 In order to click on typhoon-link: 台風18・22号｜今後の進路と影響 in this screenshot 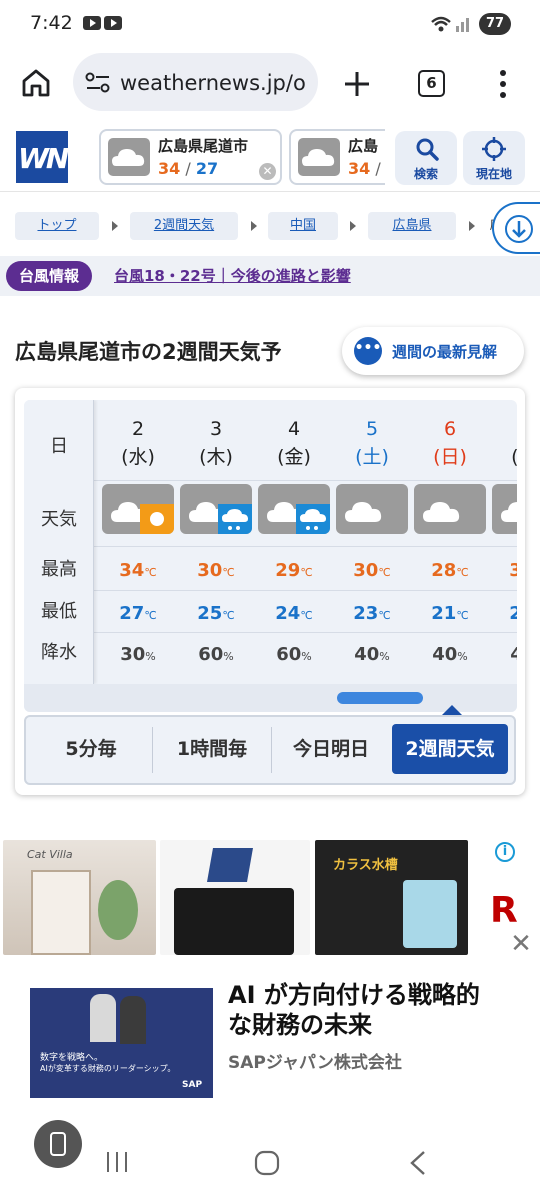, I will do `click(232, 275)`.